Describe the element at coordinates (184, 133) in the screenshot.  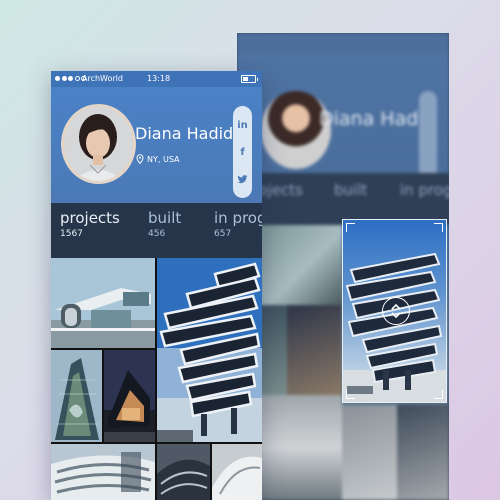
I see `profile-name: Diana Hadid` at that location.